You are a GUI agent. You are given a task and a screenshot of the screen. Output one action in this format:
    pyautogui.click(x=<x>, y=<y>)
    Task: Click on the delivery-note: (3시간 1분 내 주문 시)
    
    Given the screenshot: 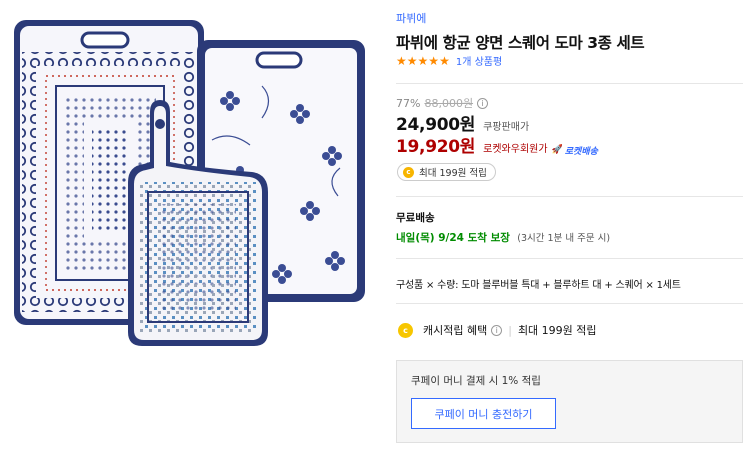 What is the action you would take?
    pyautogui.click(x=564, y=238)
    